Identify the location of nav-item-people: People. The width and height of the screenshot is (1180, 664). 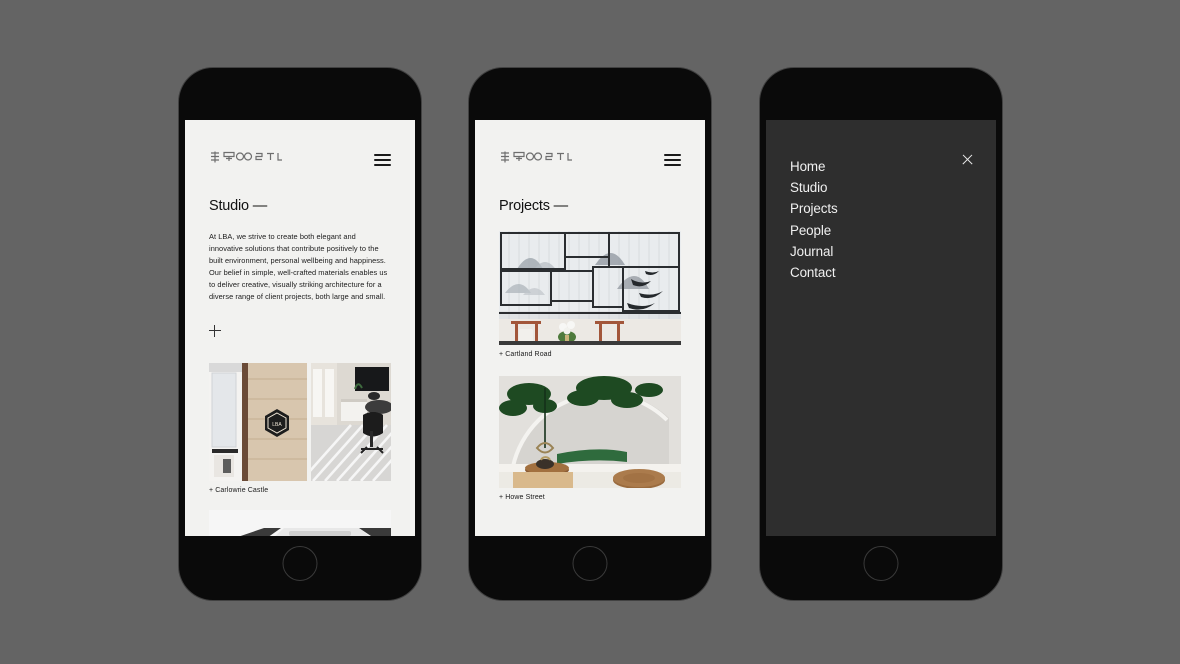
(881, 230).